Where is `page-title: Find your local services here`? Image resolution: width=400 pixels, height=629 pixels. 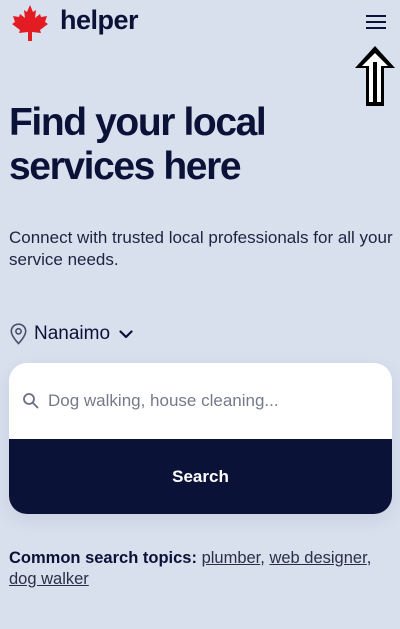 page-title: Find your local services here is located at coordinates (169, 145).